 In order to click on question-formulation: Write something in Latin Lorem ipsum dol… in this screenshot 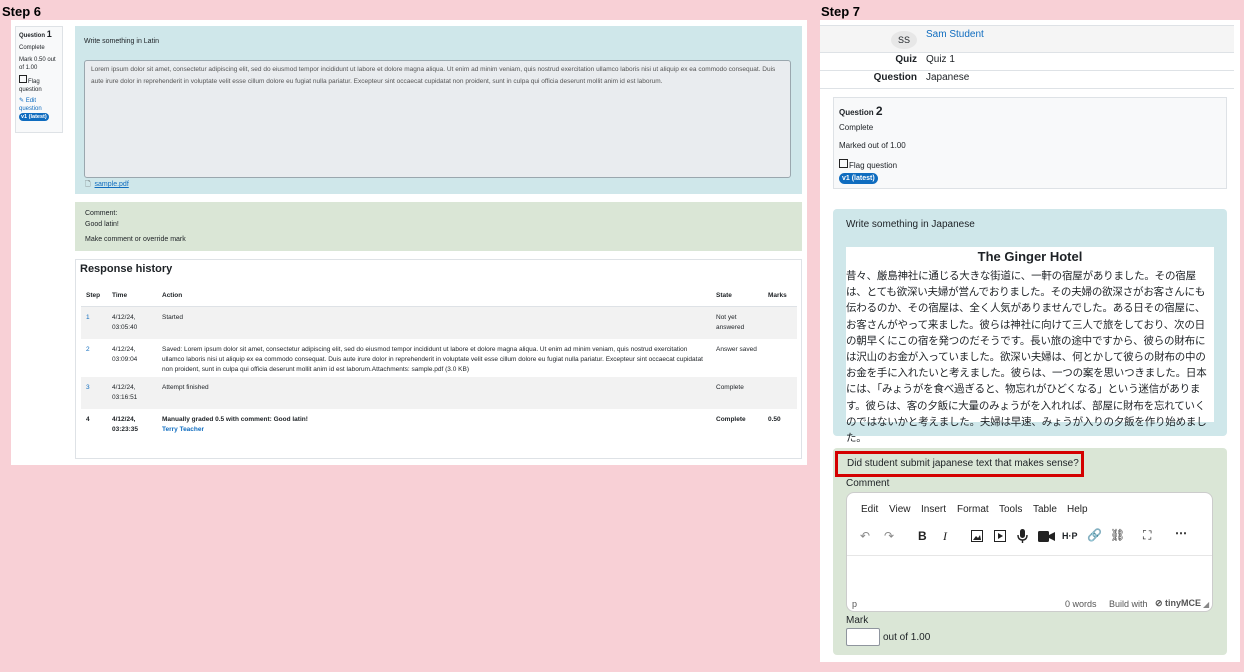, I will do `click(438, 110)`.